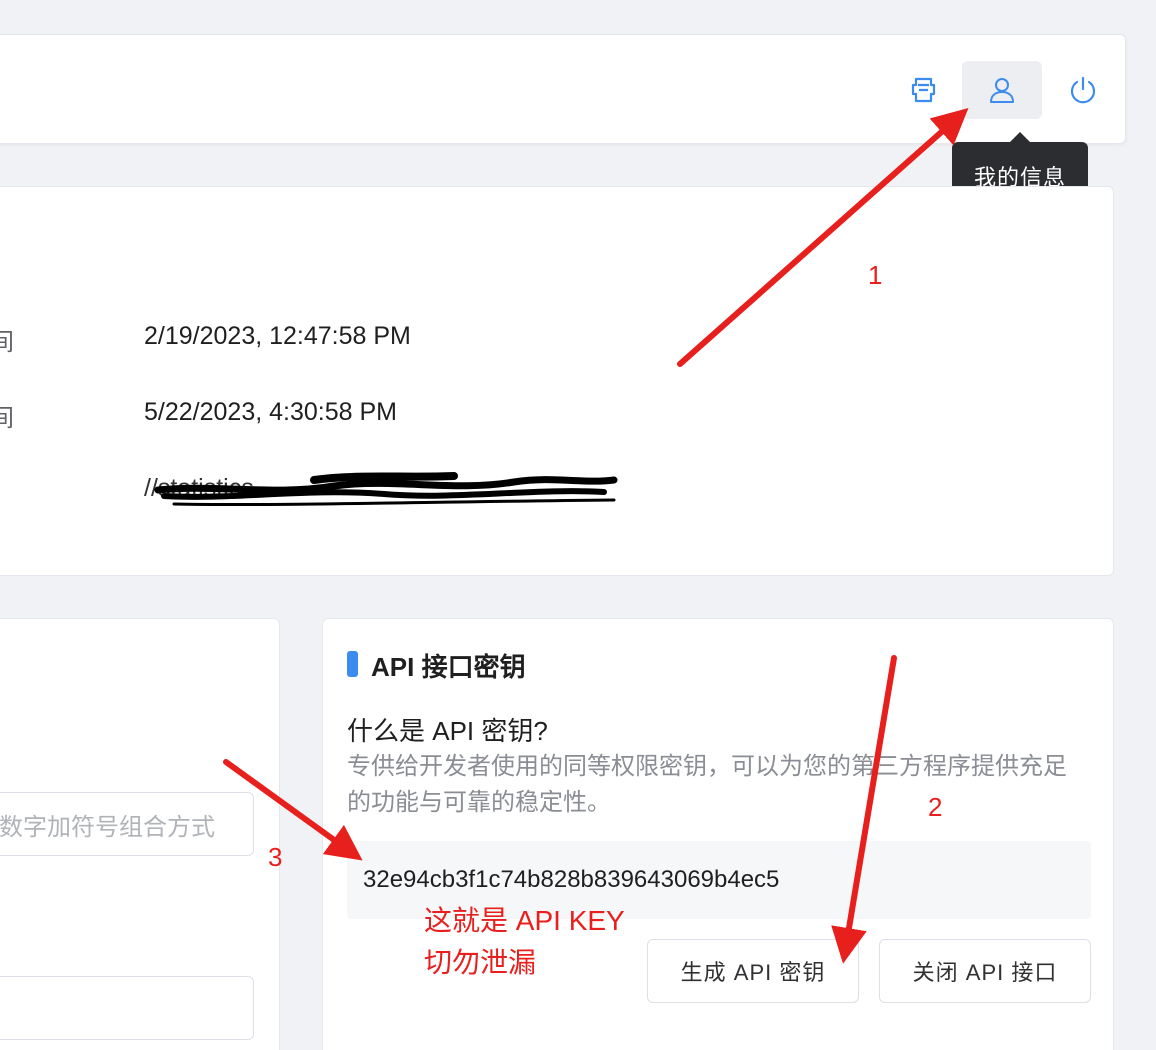 This screenshot has height=1050, width=1156. What do you see at coordinates (277, 336) in the screenshot?
I see `created-time-value: 2/19/2023, 12:47:58 PM` at bounding box center [277, 336].